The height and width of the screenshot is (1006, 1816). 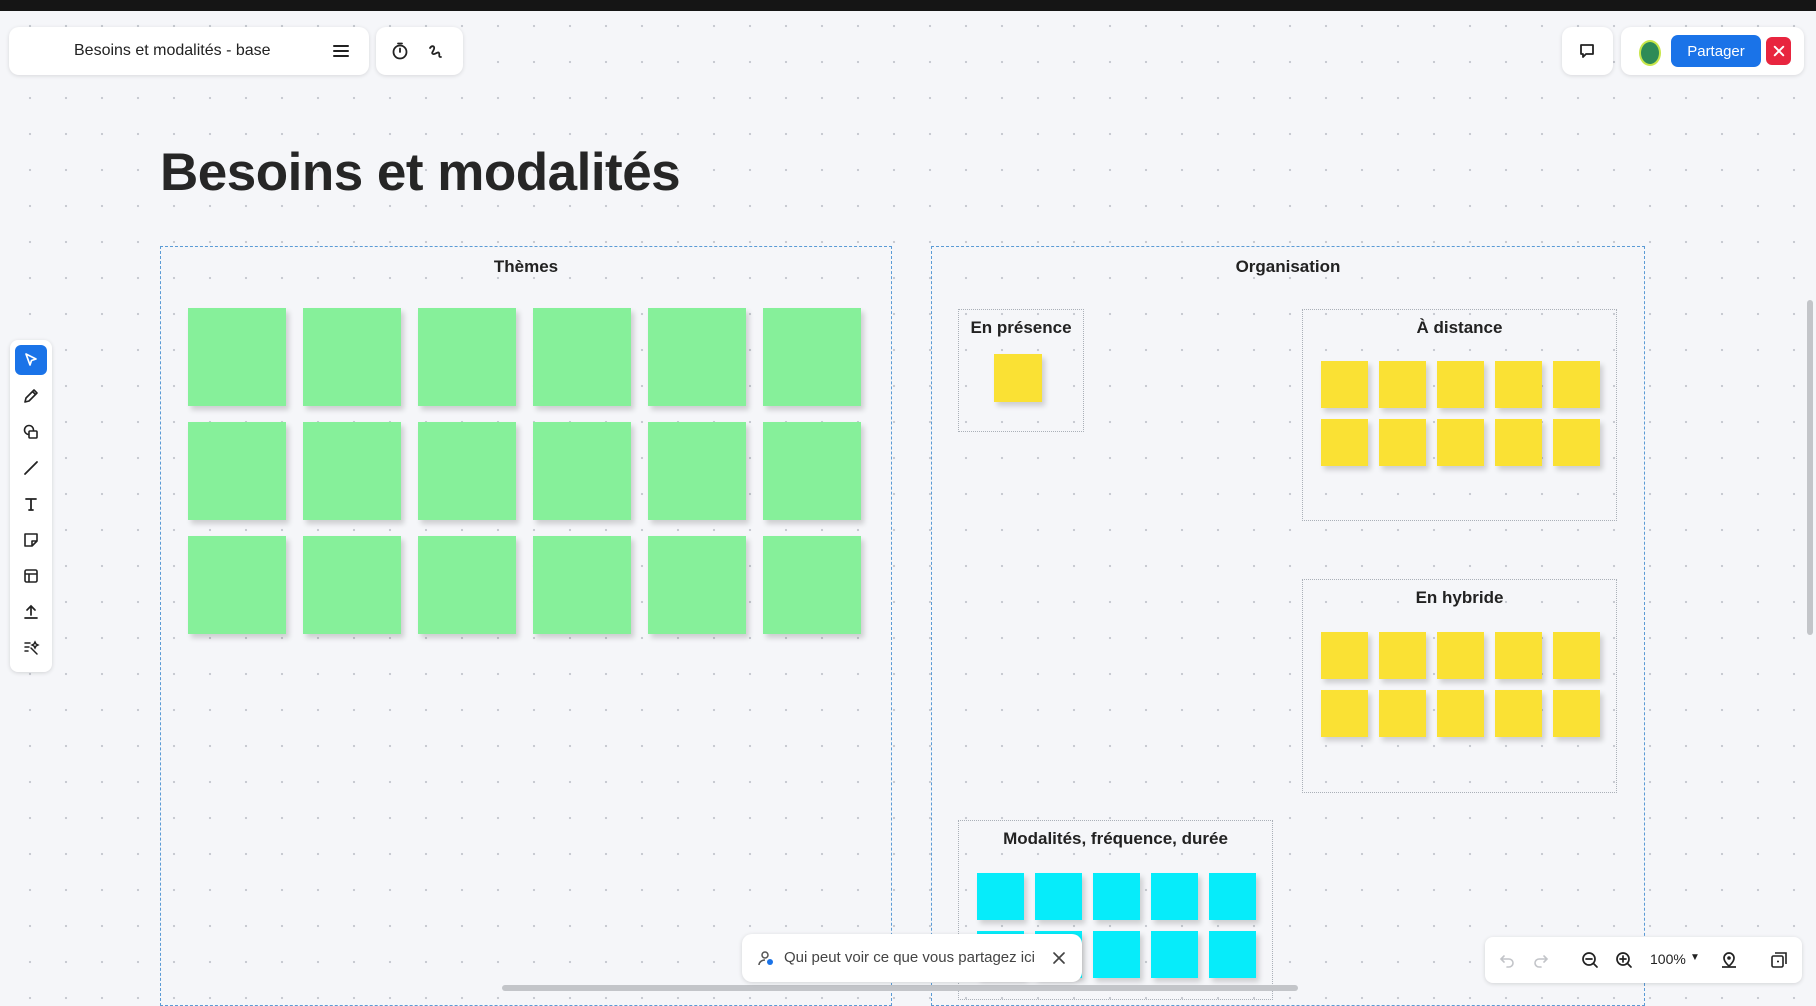 What do you see at coordinates (900, 988) in the screenshot?
I see `horizontal-scrollbar` at bounding box center [900, 988].